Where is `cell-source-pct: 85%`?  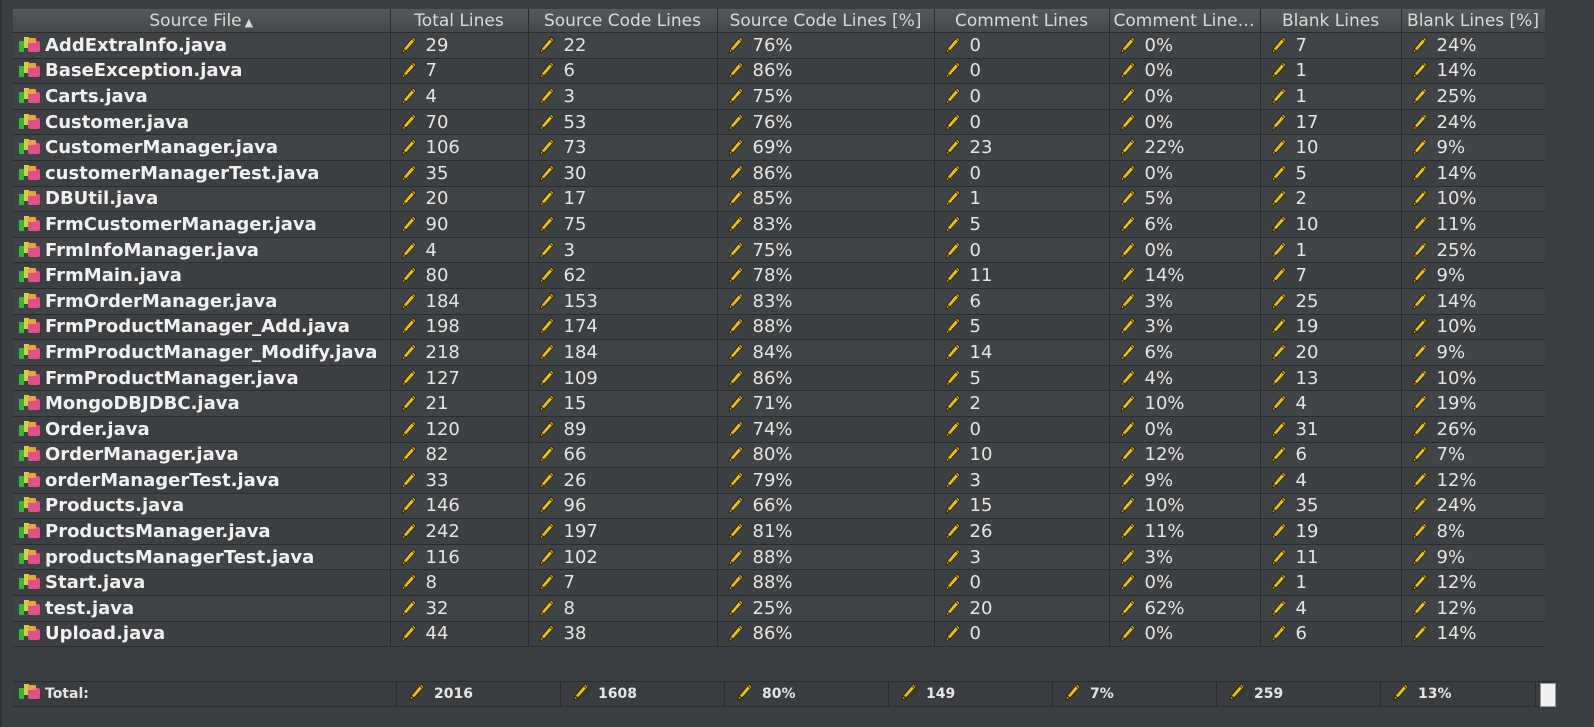 cell-source-pct: 85% is located at coordinates (826, 199).